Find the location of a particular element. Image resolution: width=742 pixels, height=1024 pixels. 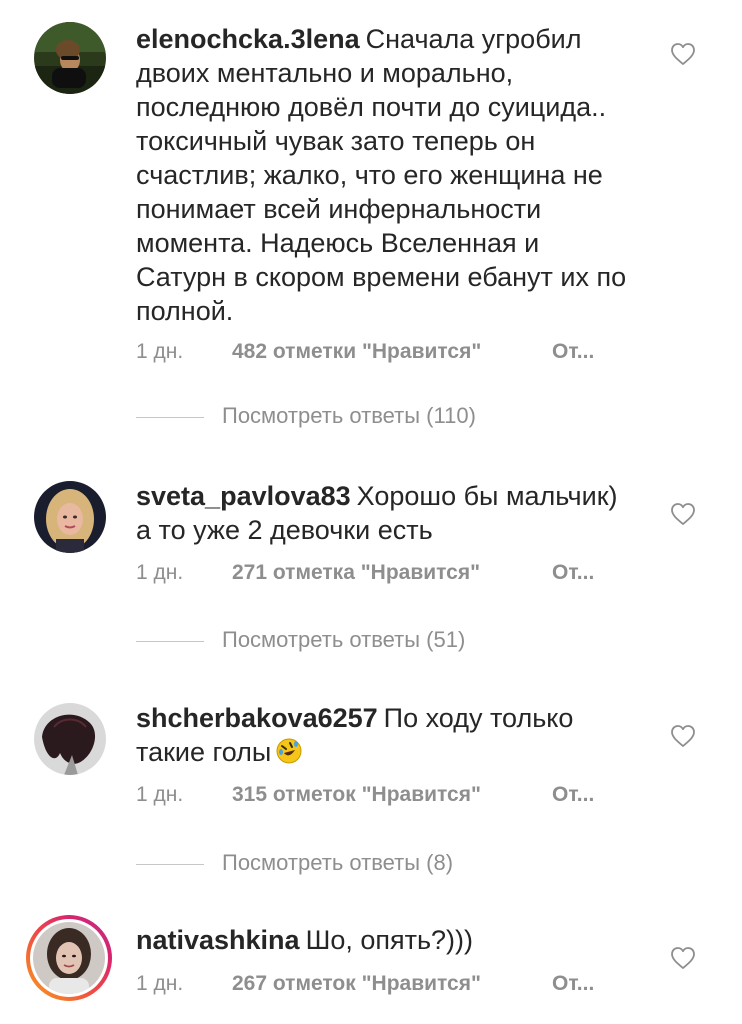

view-replies-label: Посмотреть ответы (51) is located at coordinates (344, 639).